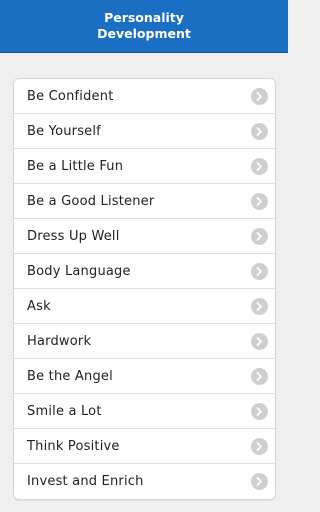 The height and width of the screenshot is (512, 320). What do you see at coordinates (70, 96) in the screenshot?
I see `list-item-label: Be Confident` at bounding box center [70, 96].